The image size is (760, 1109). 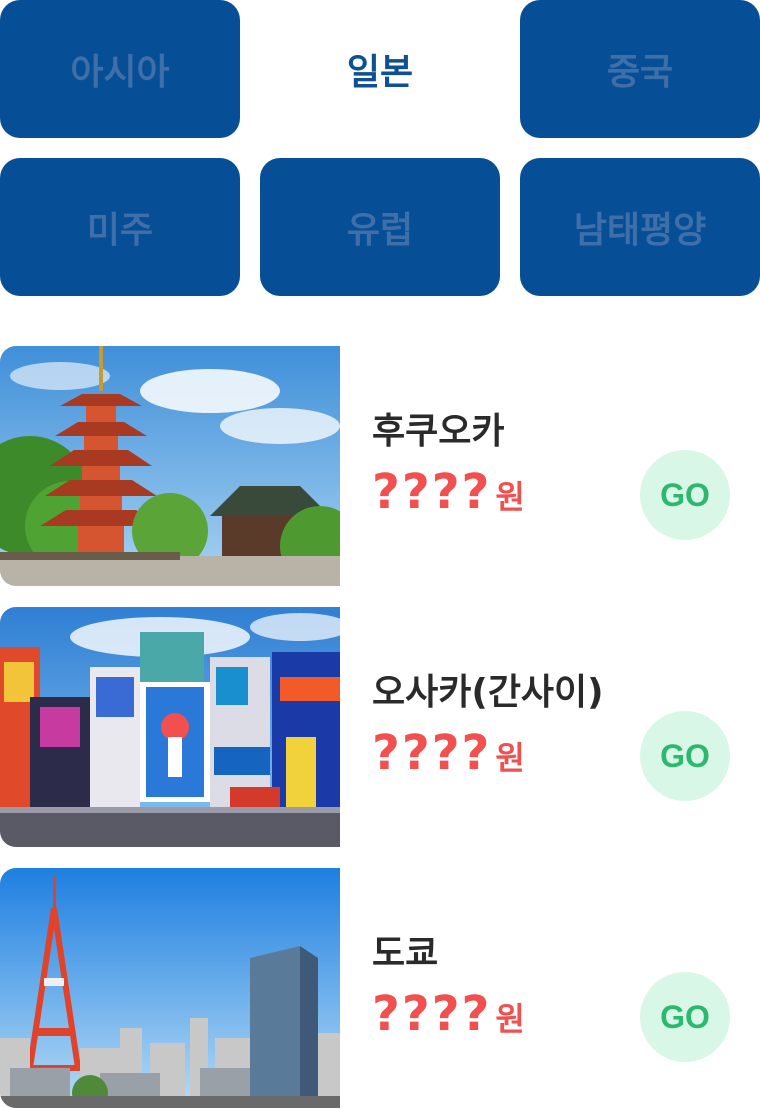 I want to click on tab-label: 미주, so click(x=120, y=230).